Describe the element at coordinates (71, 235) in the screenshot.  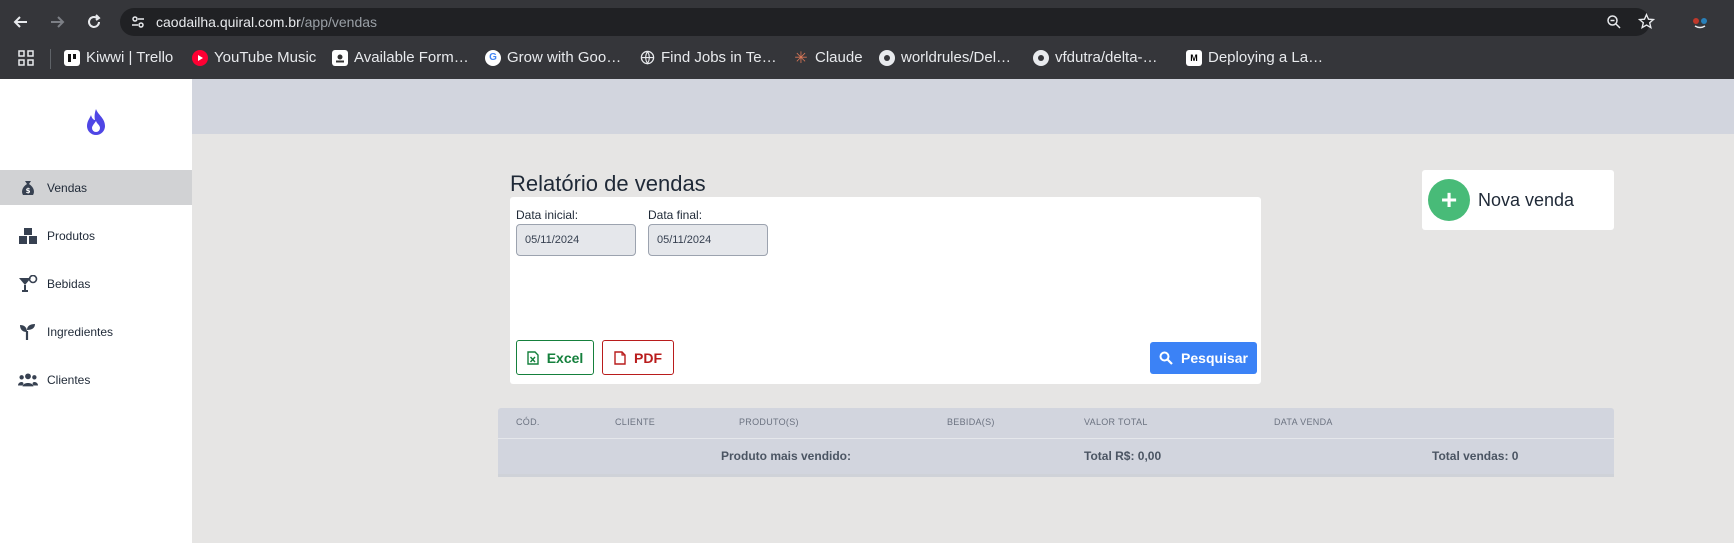
I see `sidebar-item-label: Produtos` at that location.